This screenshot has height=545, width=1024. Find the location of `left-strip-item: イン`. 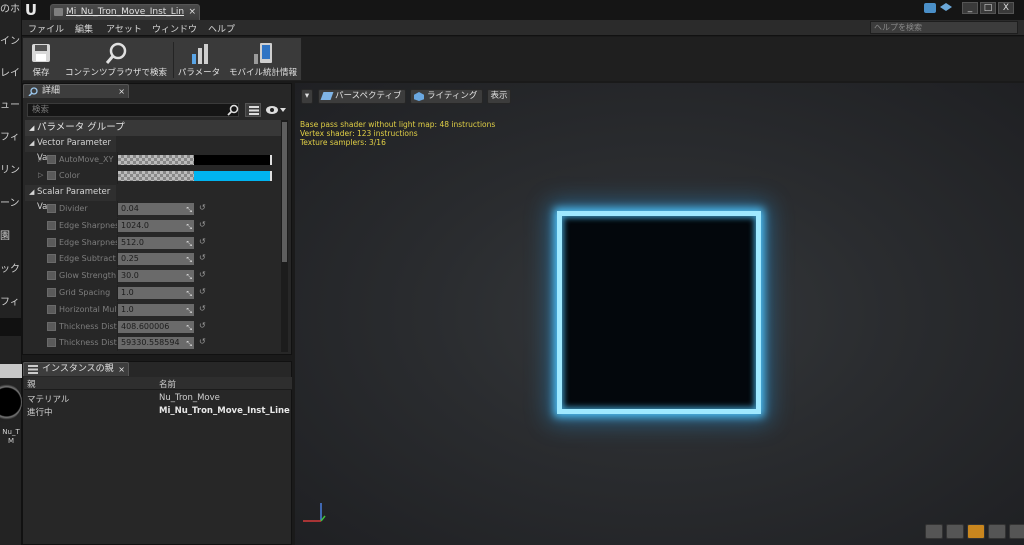

left-strip-item: イン is located at coordinates (11, 39).